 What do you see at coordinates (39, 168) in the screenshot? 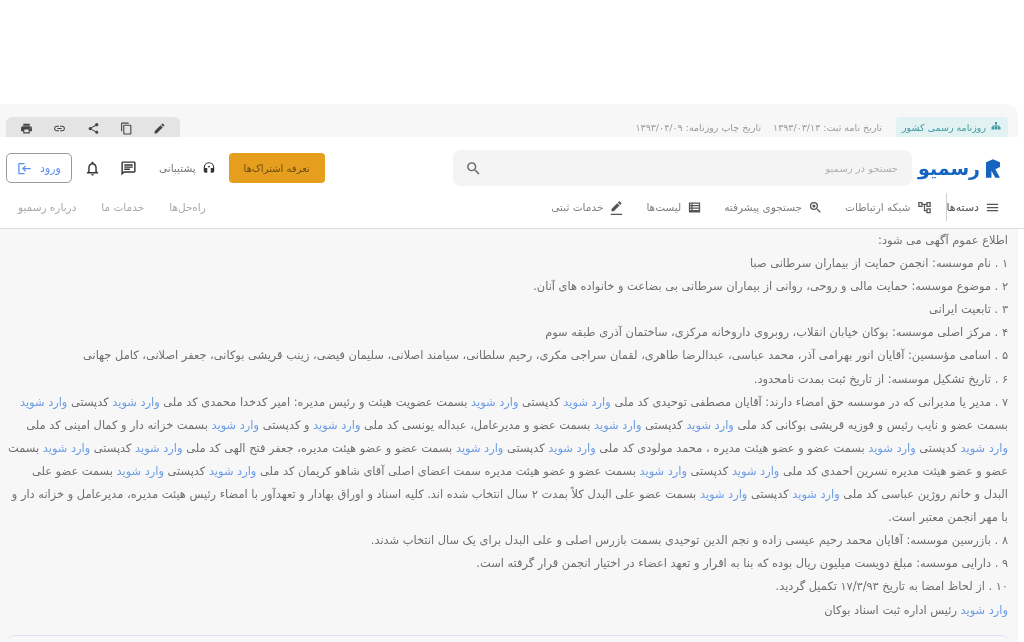
I see `login-button: ورود` at bounding box center [39, 168].